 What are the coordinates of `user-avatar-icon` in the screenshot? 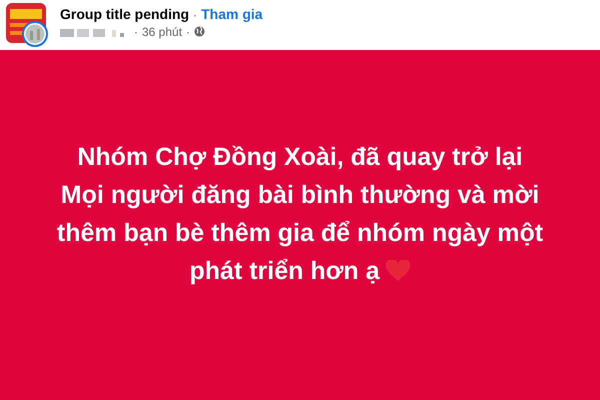 It's located at (35, 34).